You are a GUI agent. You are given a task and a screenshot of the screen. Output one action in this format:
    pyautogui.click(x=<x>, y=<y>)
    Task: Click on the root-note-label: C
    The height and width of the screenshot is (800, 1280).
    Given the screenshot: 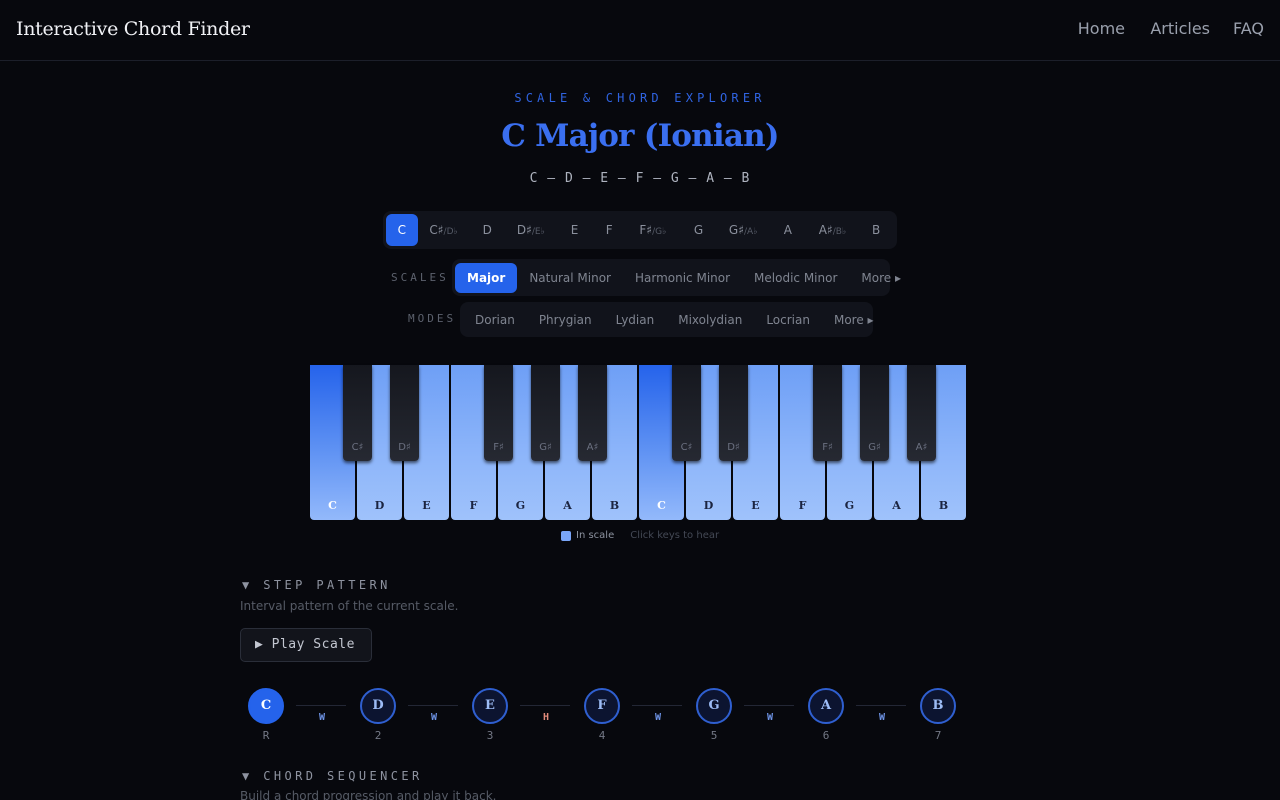 What is the action you would take?
    pyautogui.click(x=402, y=230)
    